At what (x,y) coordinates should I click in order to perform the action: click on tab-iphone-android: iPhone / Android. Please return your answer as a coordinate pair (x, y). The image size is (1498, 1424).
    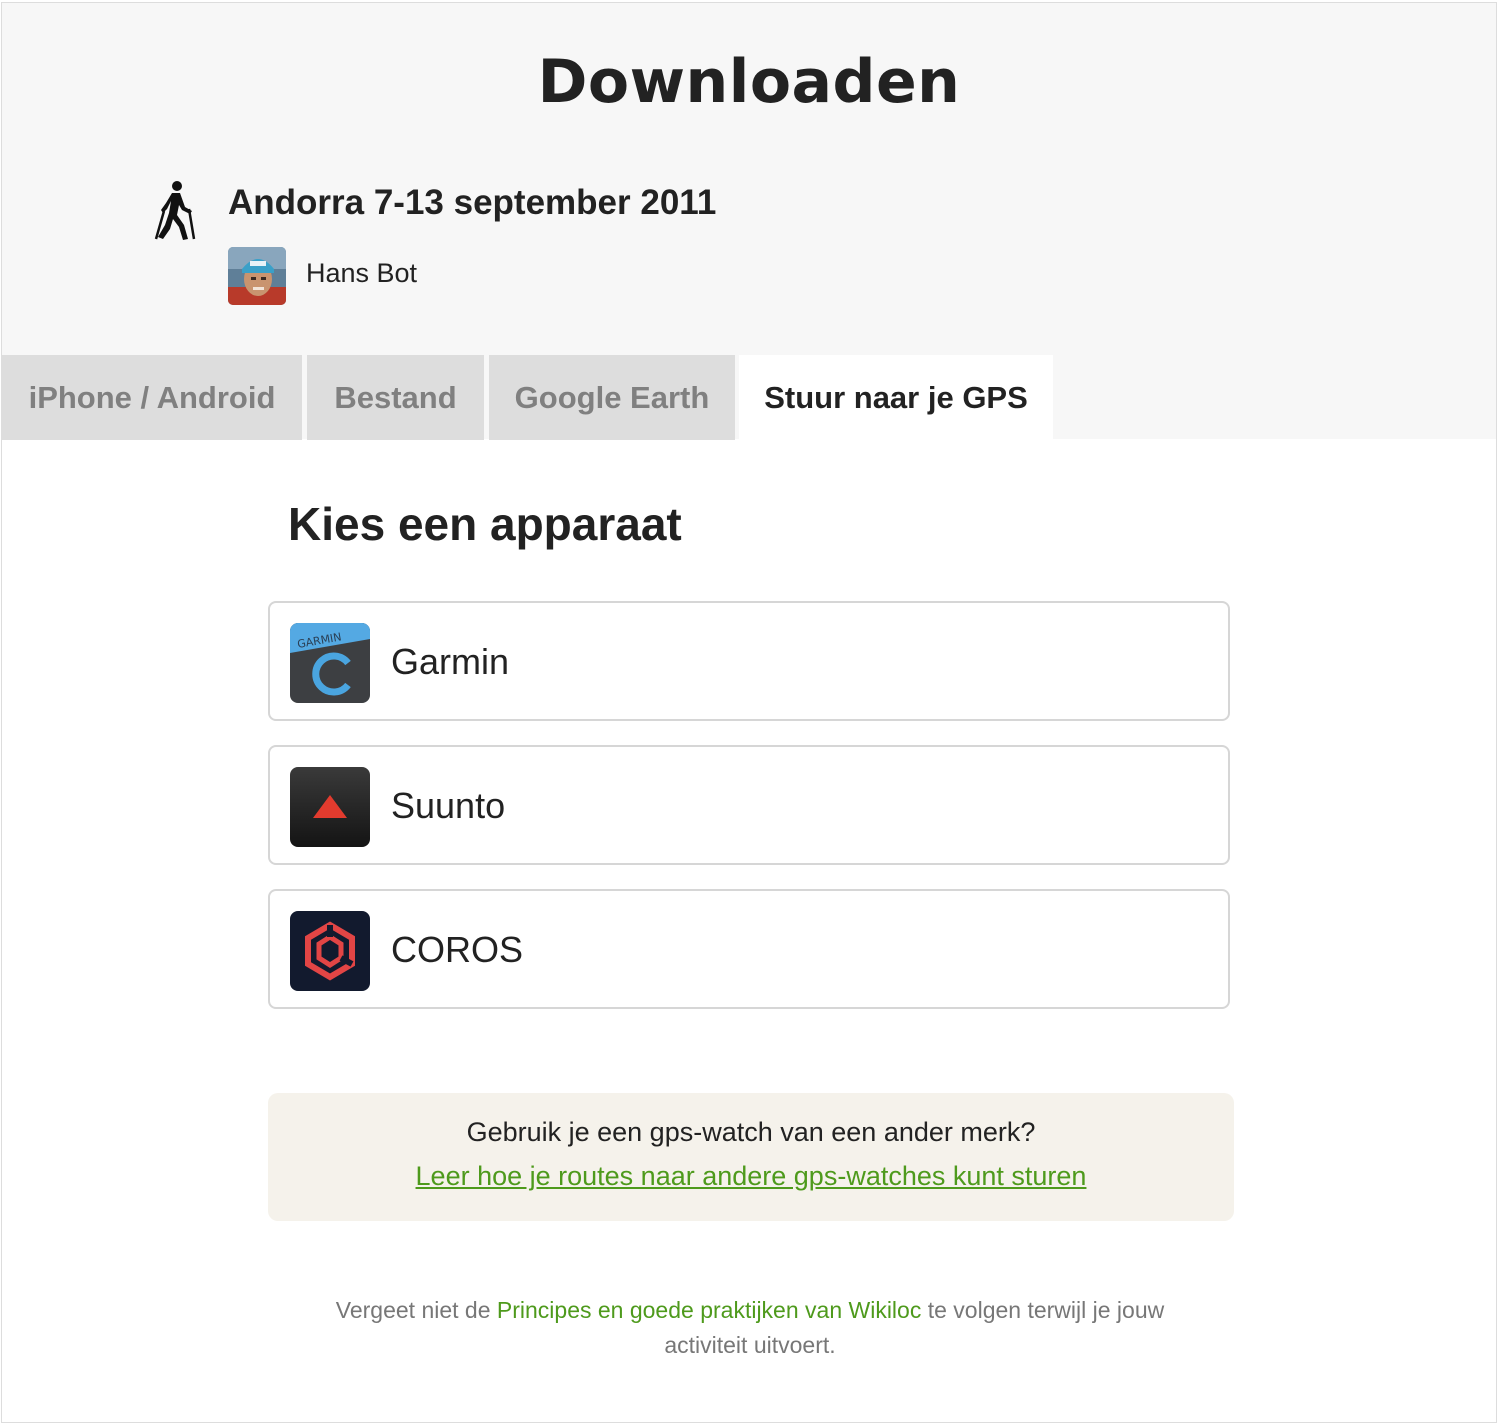
    Looking at the image, I should click on (152, 397).